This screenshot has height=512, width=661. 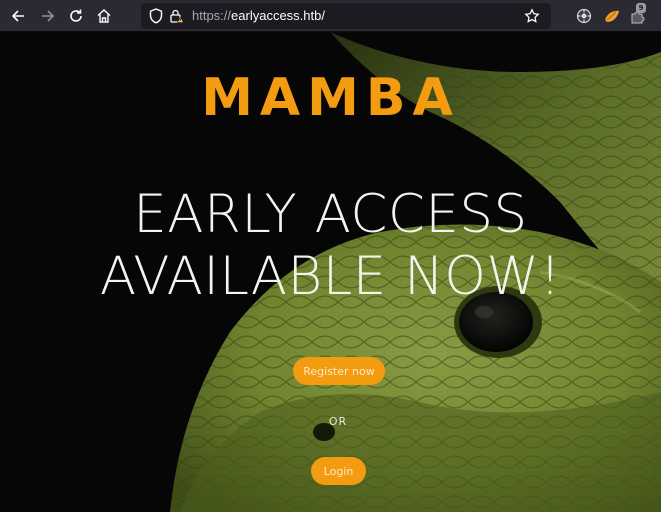 What do you see at coordinates (330, 214) in the screenshot?
I see `headline-line-1: EARLY ACCESS` at bounding box center [330, 214].